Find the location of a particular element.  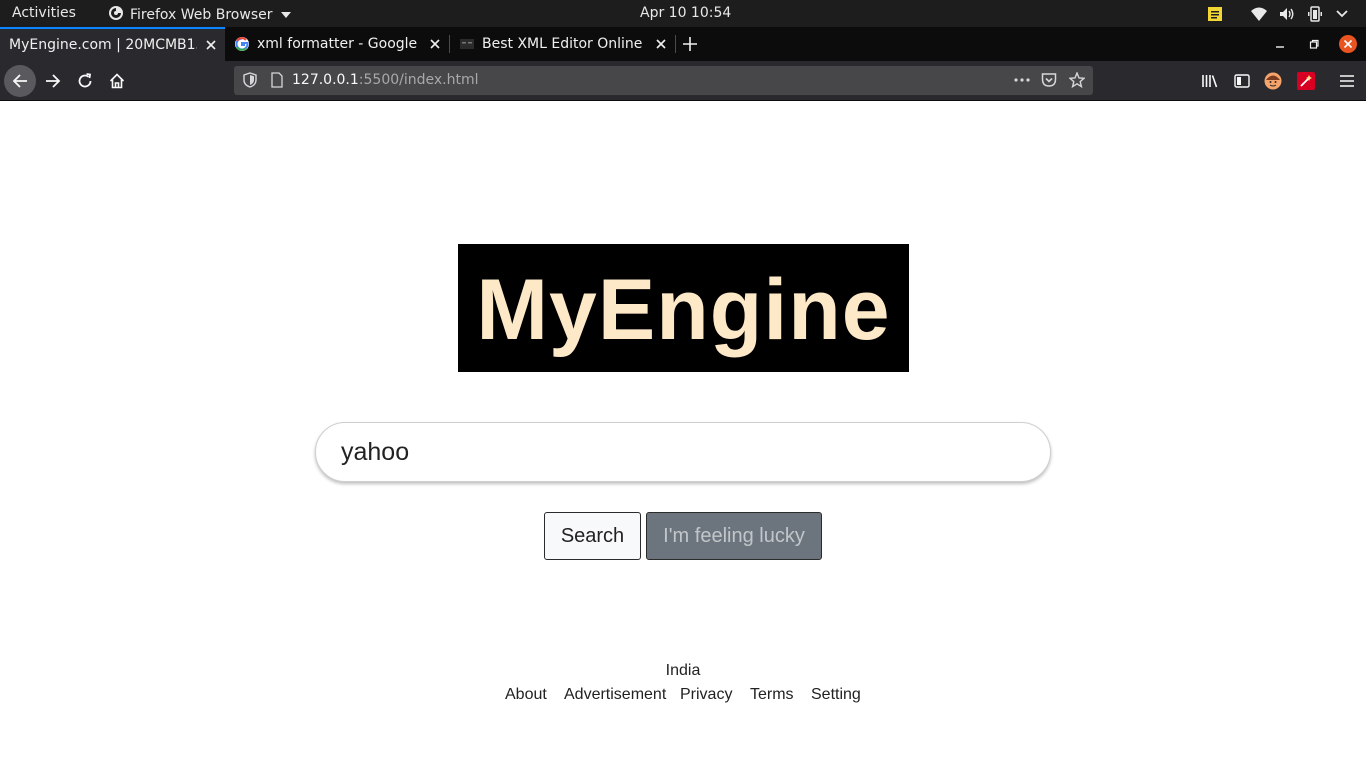

tab-title: xml formatter - Google S is located at coordinates (339, 44).